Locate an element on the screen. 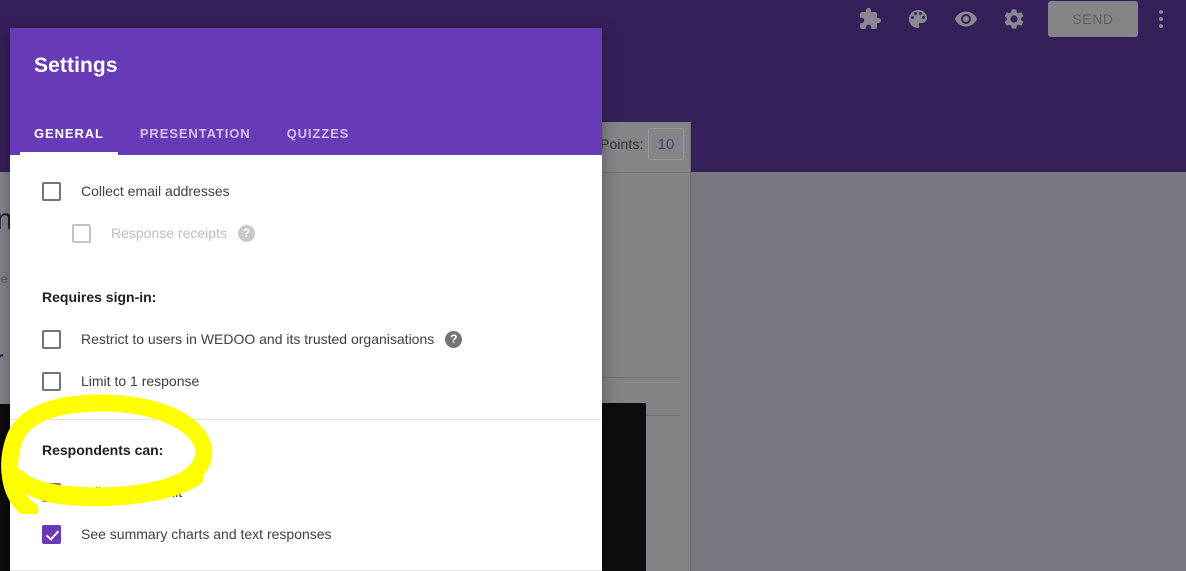 This screenshot has height=571, width=1186. dialog-title: Settings is located at coordinates (76, 65).